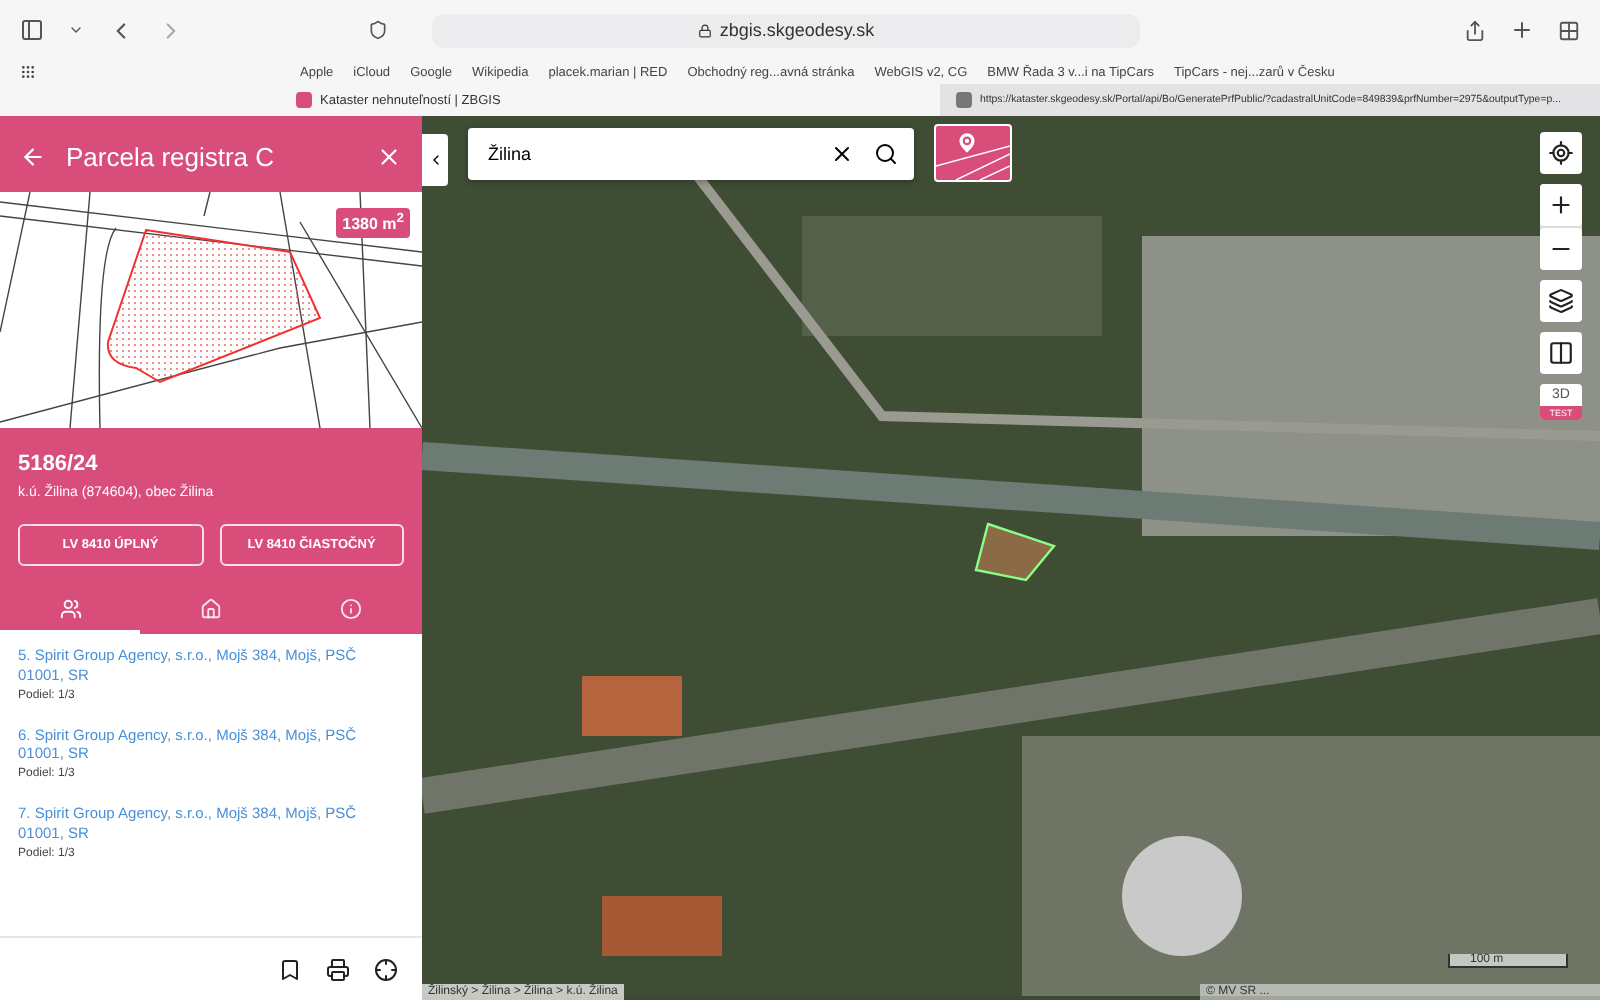  Describe the element at coordinates (842, 154) in the screenshot. I see `clear-icon` at that location.